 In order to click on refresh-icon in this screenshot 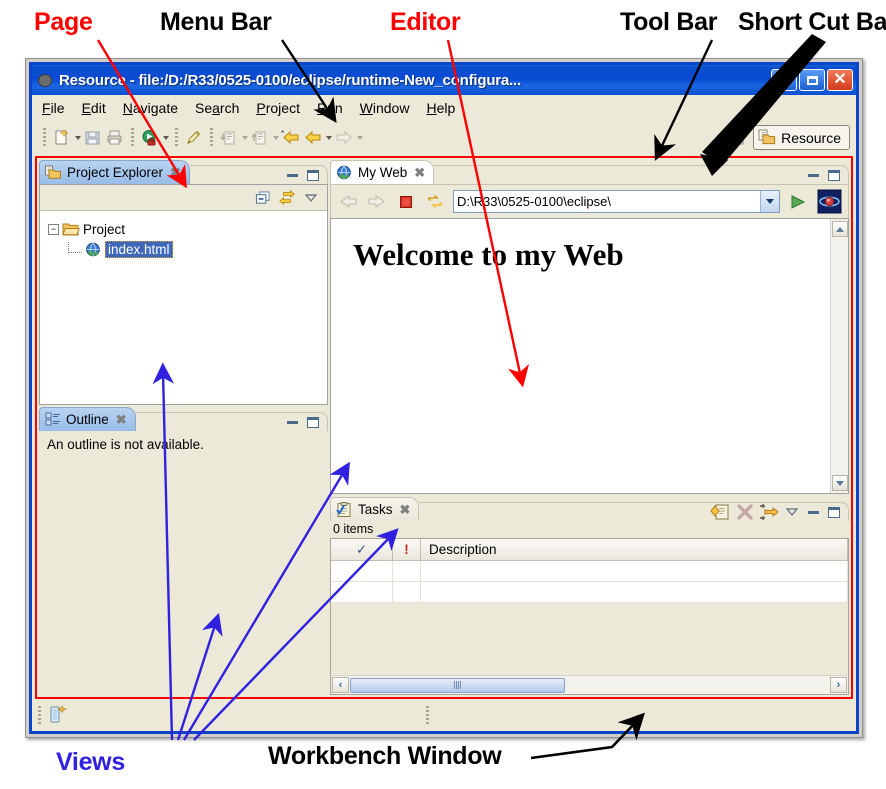, I will do `click(435, 202)`.